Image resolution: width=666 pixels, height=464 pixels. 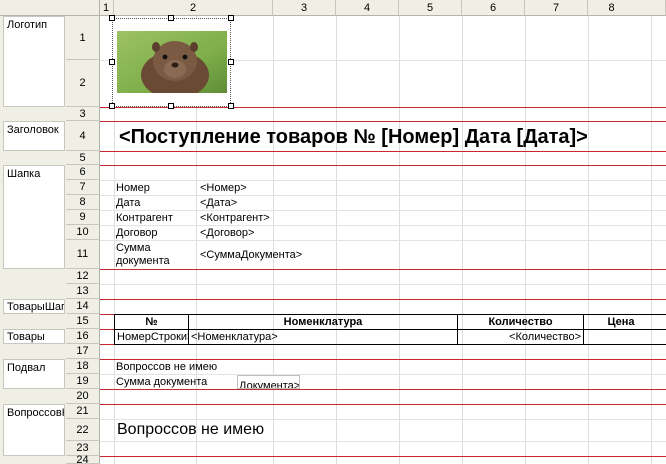 What do you see at coordinates (251, 255) in the screenshot?
I see `field-value-sum: <СуммаДокумента>` at bounding box center [251, 255].